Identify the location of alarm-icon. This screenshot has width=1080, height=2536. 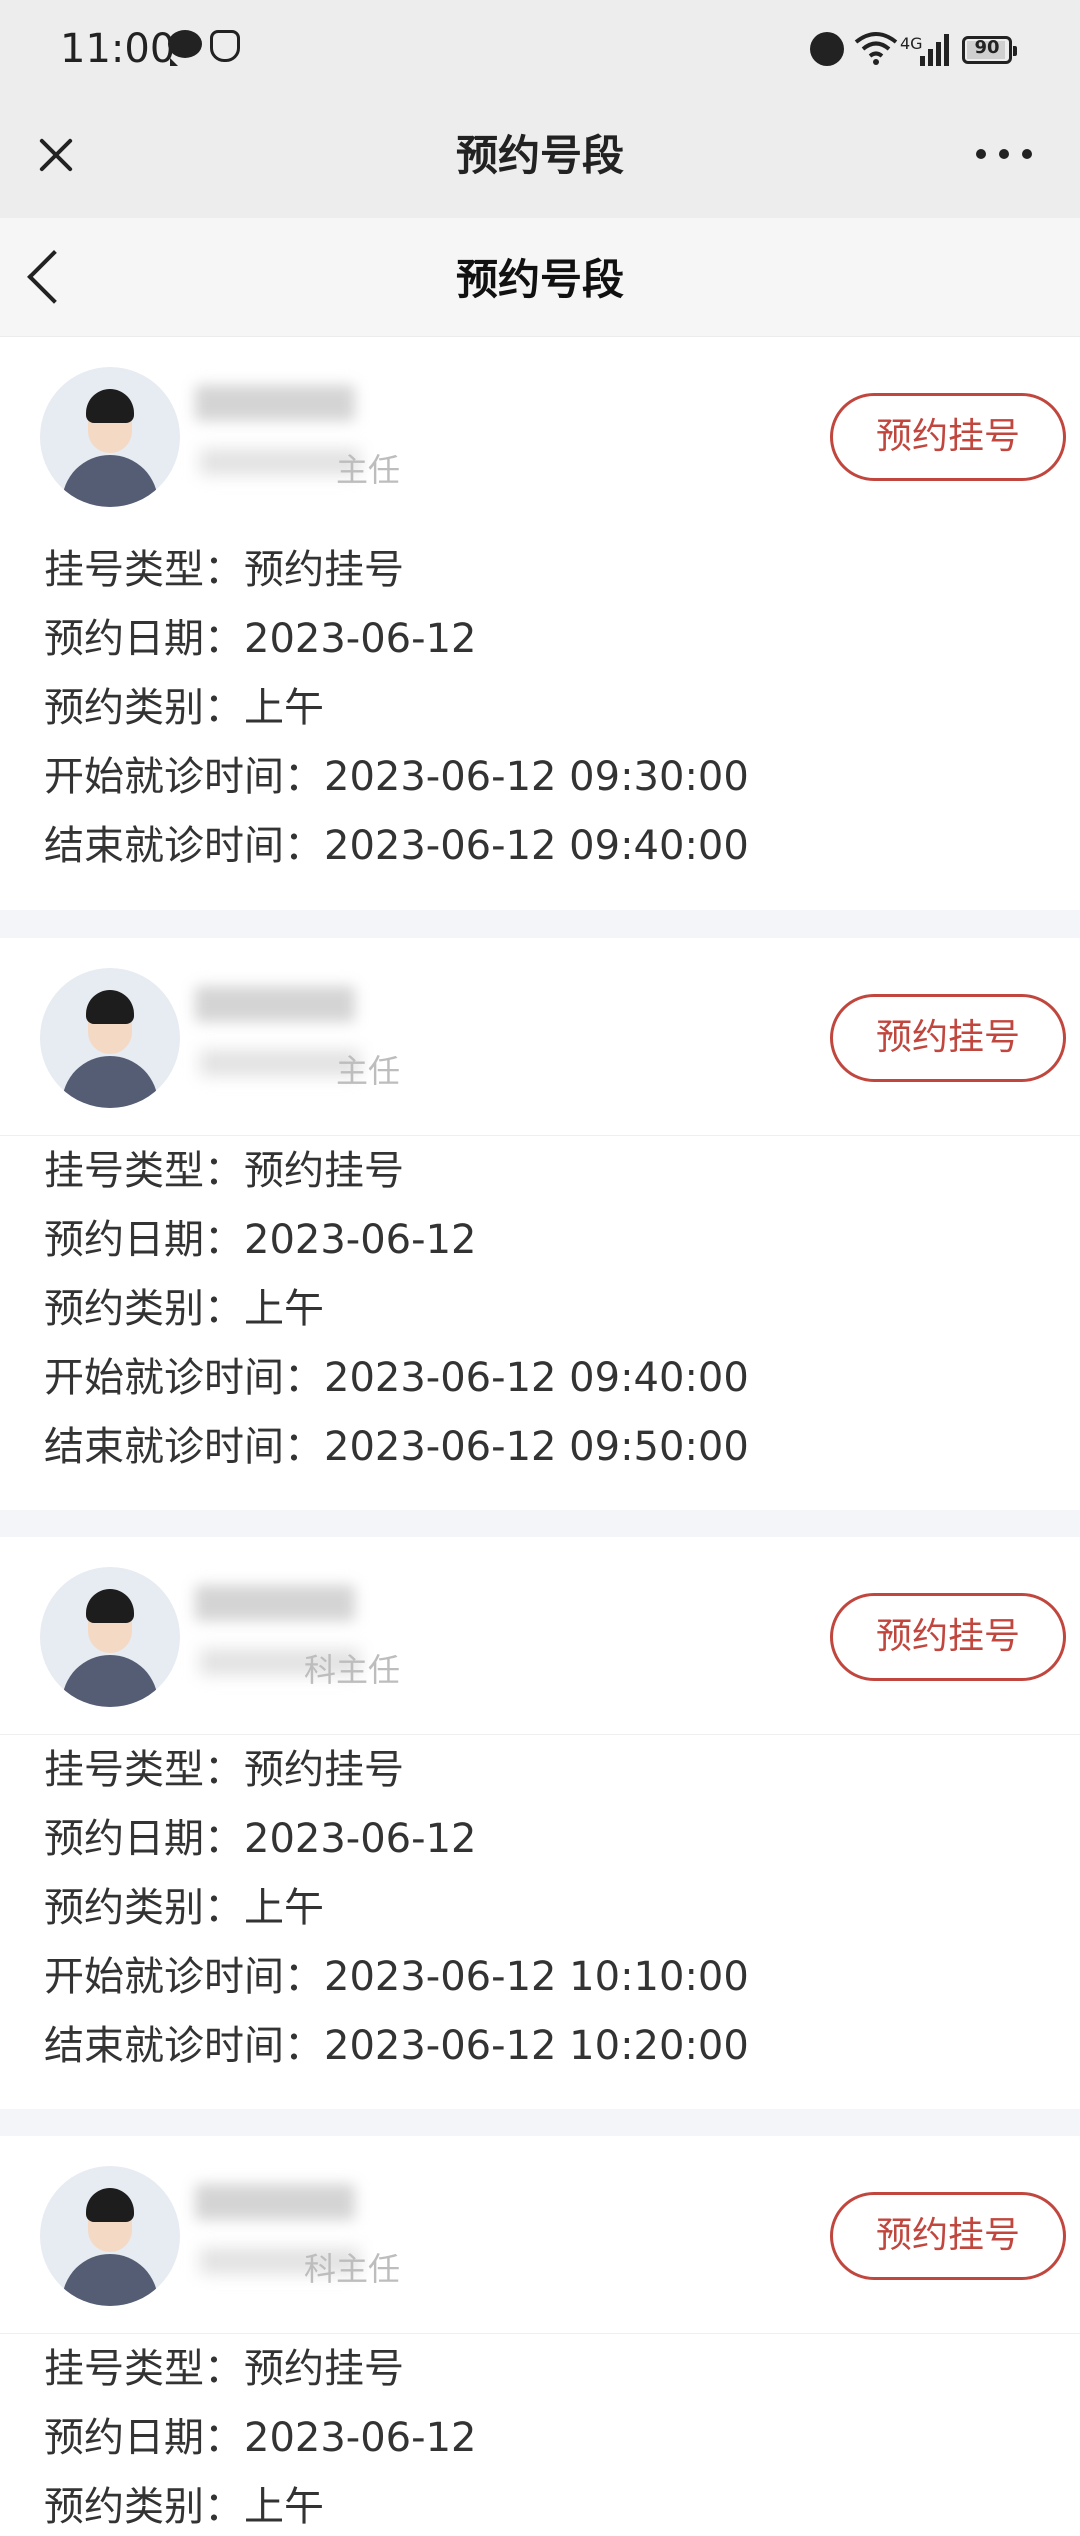
(827, 49).